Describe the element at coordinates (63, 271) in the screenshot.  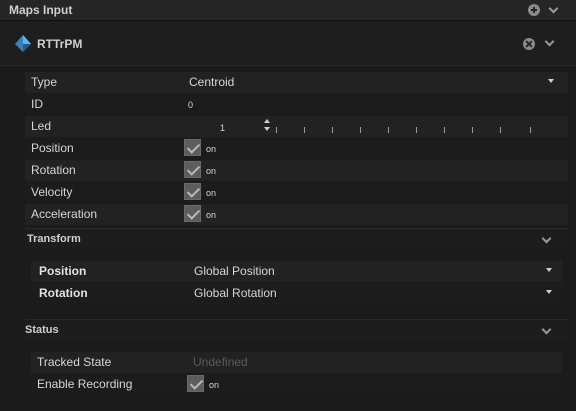
I see `transform-position-label: Position` at that location.